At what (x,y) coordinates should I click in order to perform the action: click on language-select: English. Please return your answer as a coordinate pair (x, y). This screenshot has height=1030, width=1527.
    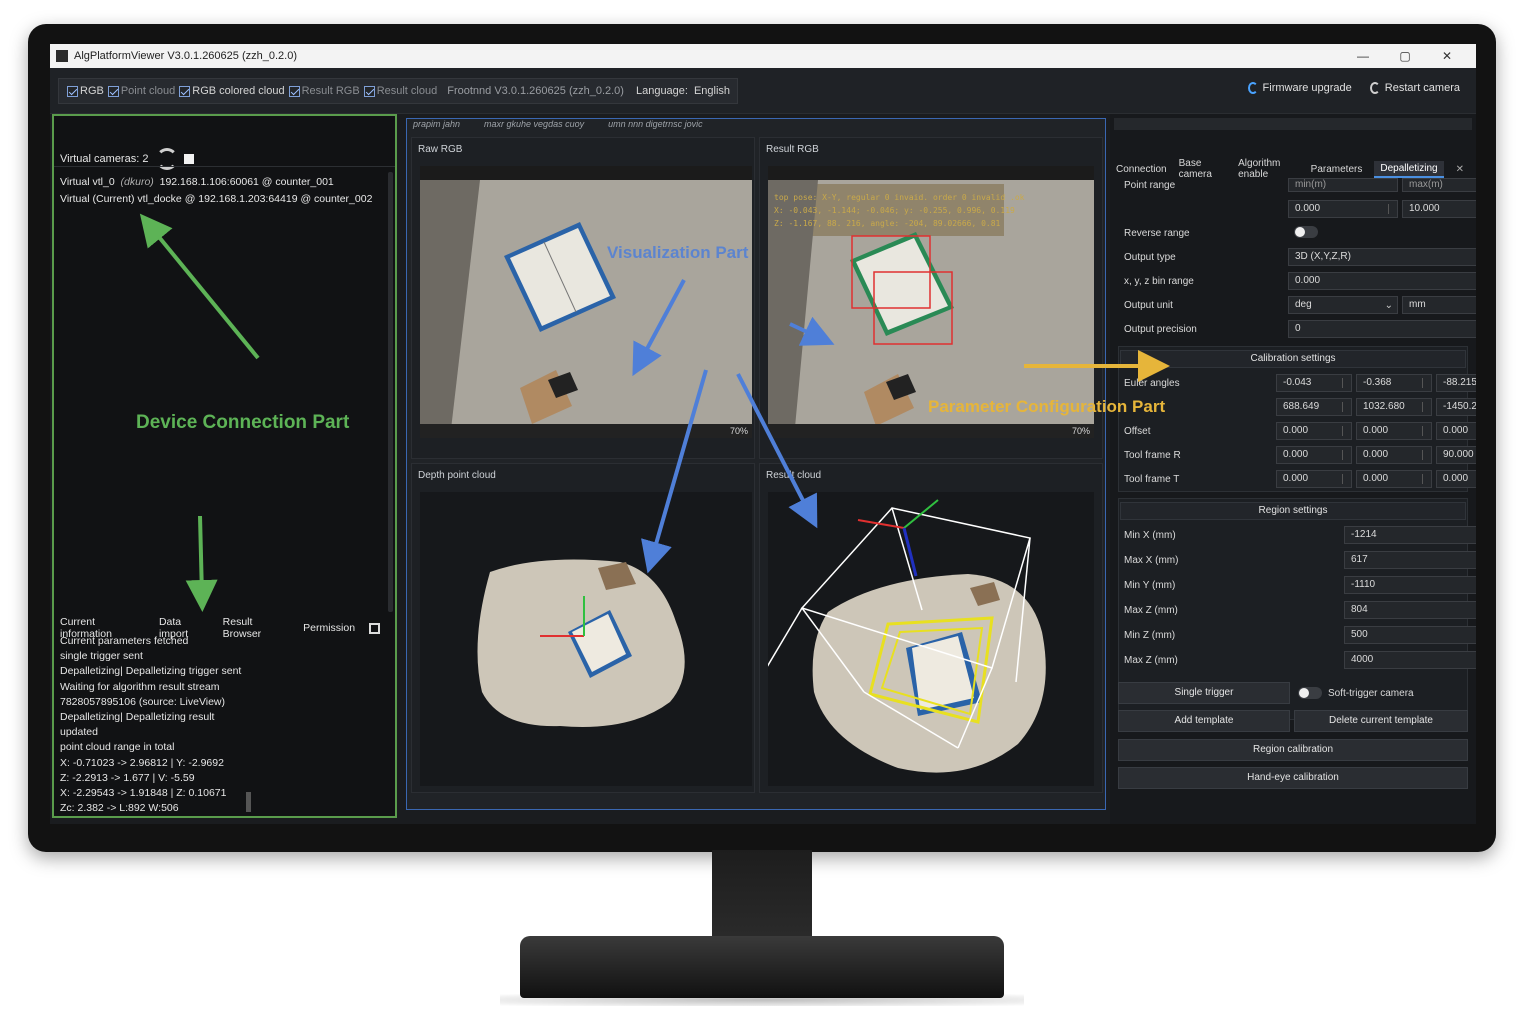
    Looking at the image, I should click on (712, 91).